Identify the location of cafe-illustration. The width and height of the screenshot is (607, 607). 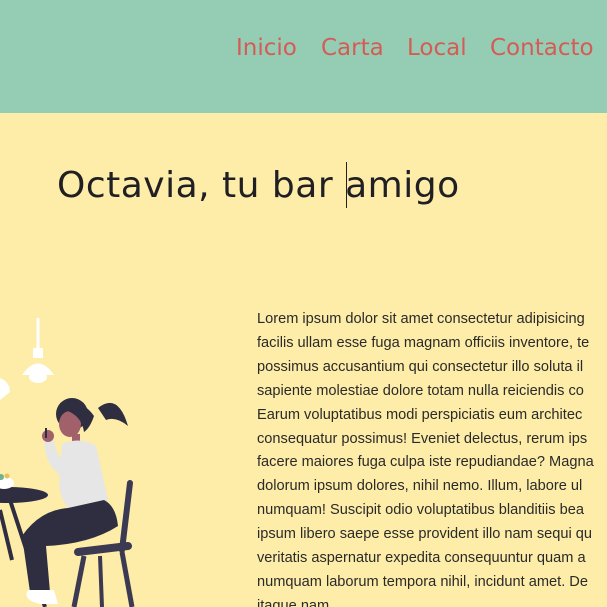
(80, 453).